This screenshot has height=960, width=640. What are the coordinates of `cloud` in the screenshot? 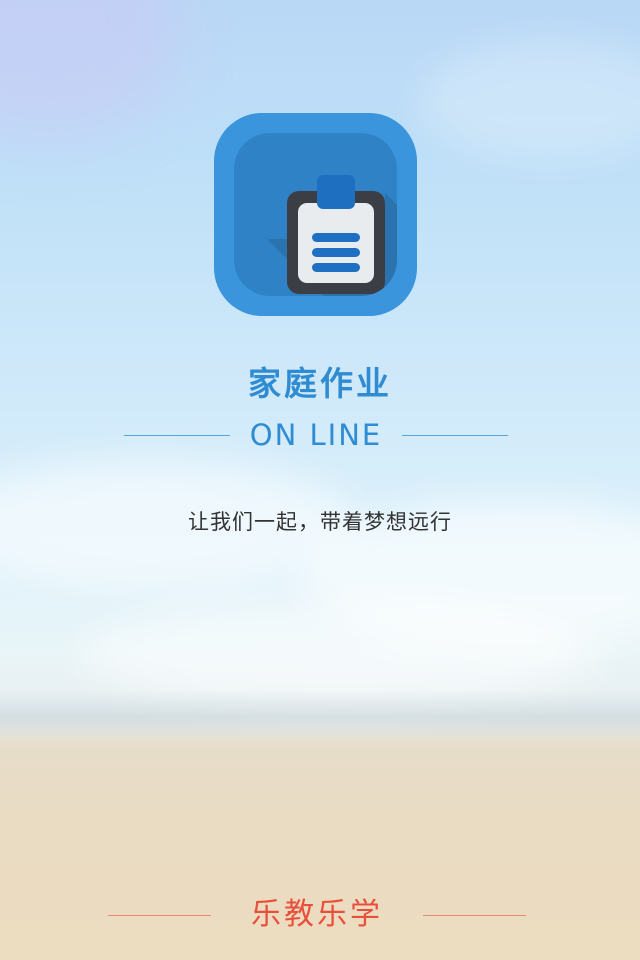 It's located at (530, 100).